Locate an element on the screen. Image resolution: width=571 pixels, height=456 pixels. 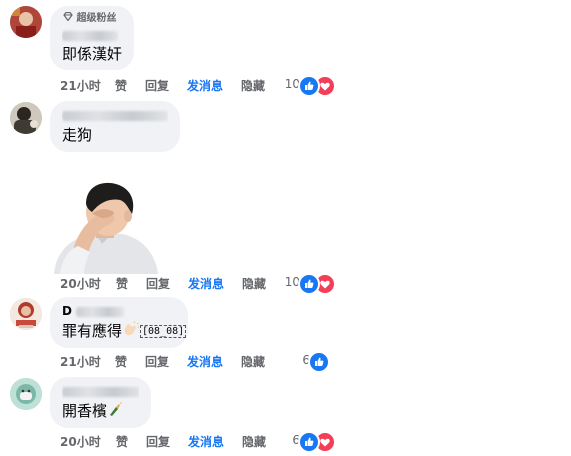
sticker-code: [08_08] is located at coordinates (163, 331).